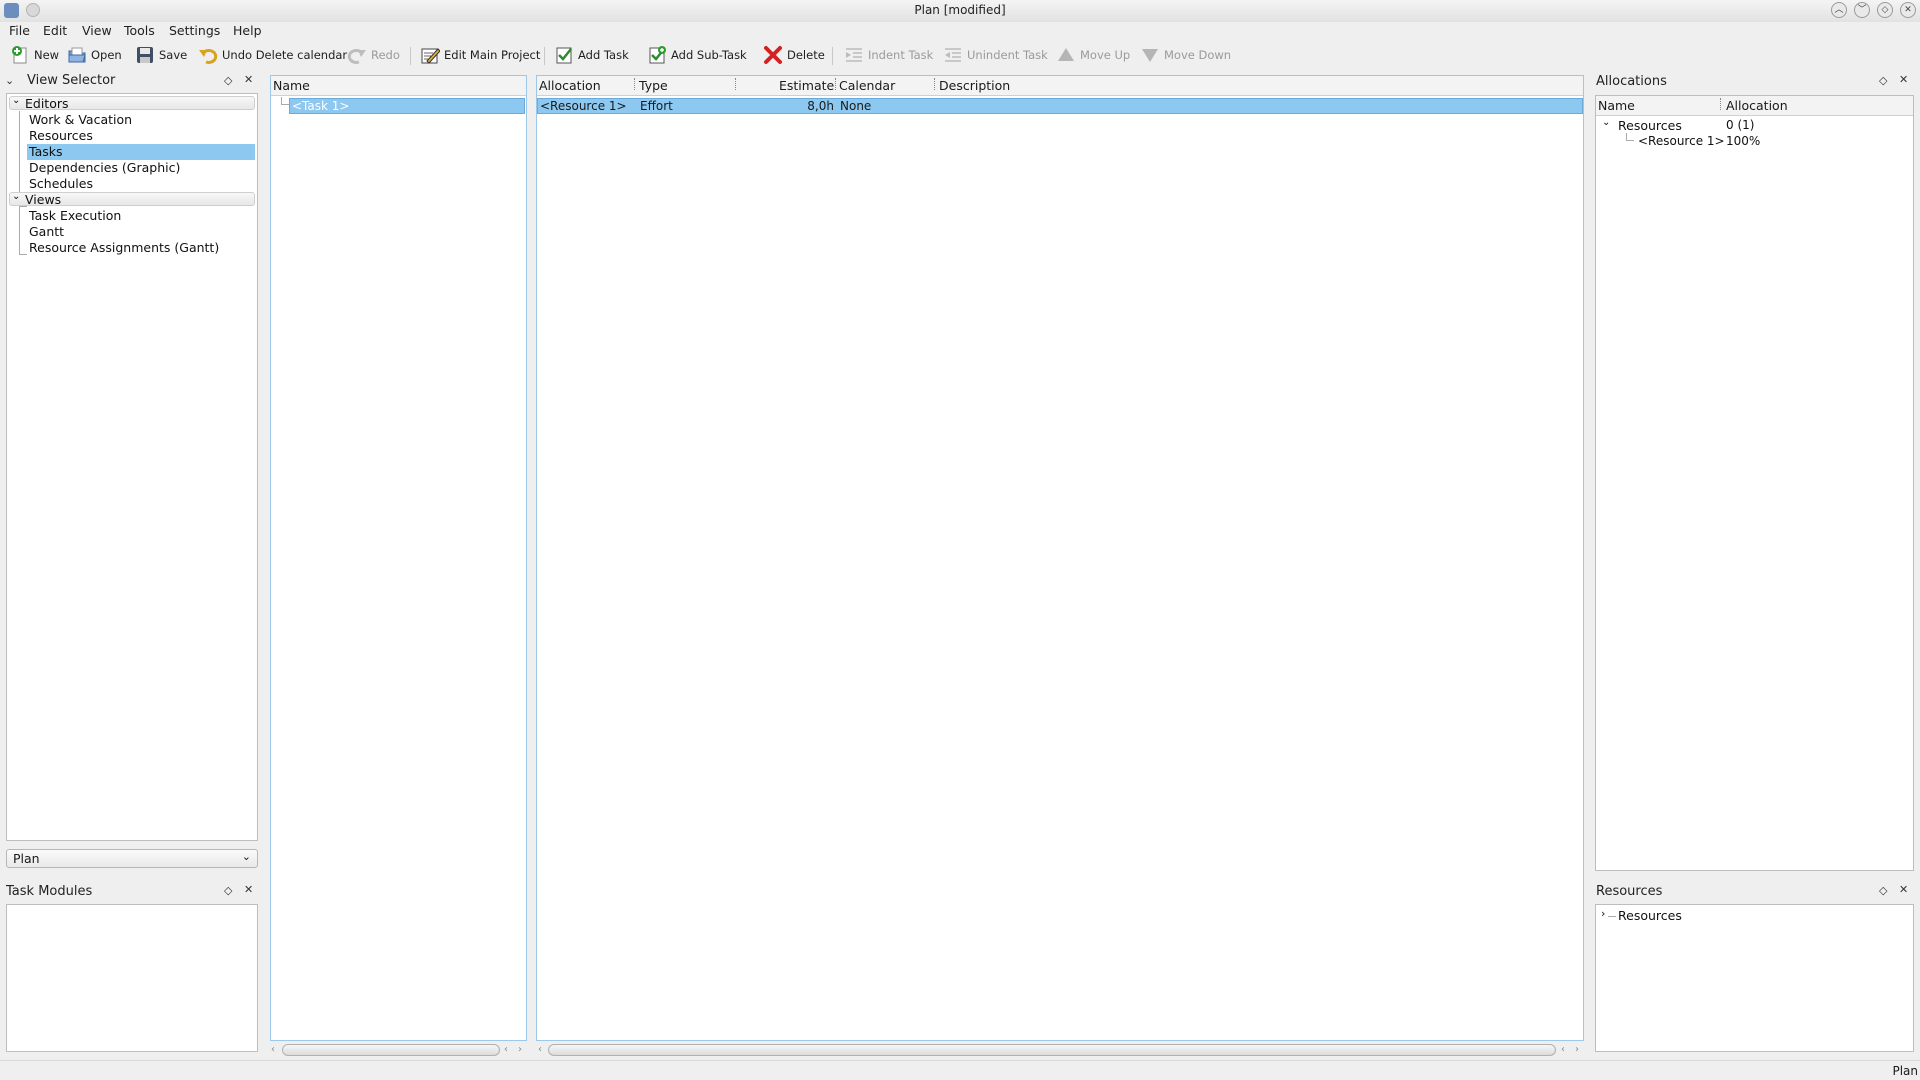 Image resolution: width=1920 pixels, height=1080 pixels. Describe the element at coordinates (247, 30) in the screenshot. I see `menu-help: Help` at that location.